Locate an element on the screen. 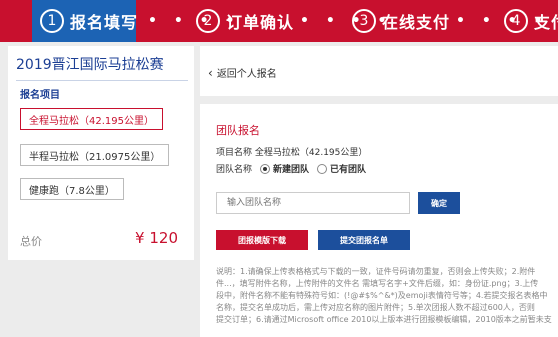  step-2: 2 订单确认 is located at coordinates (245, 21).